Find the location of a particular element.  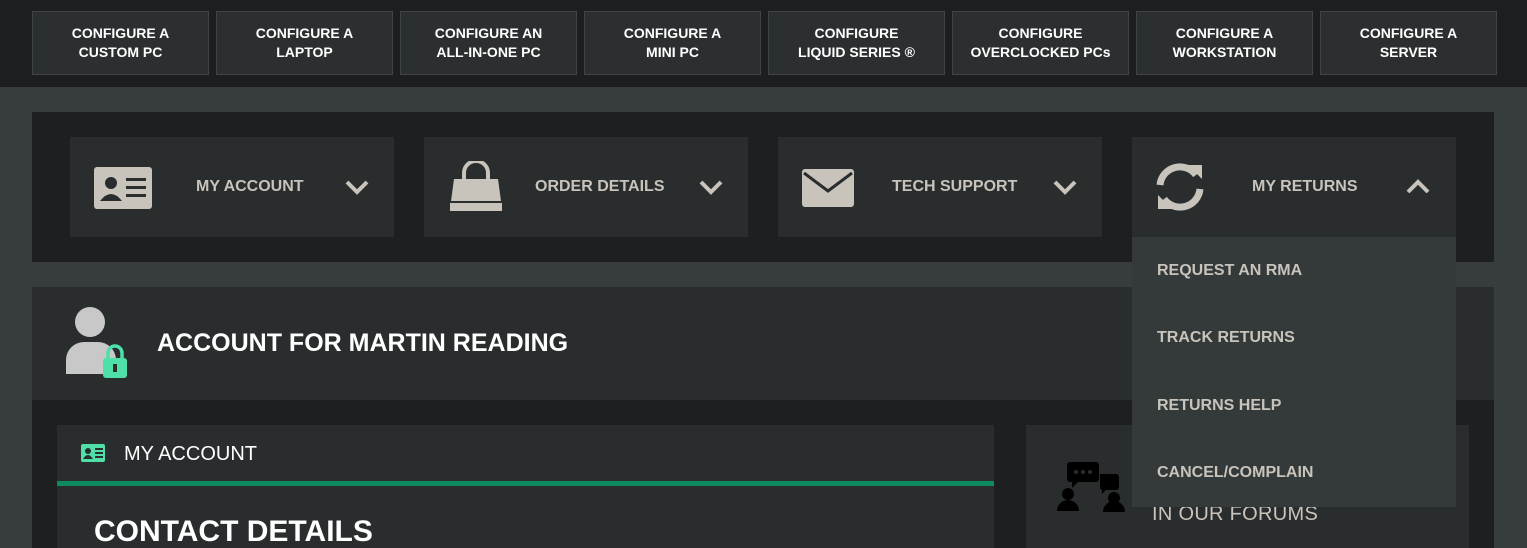

chevron-up-icon is located at coordinates (1418, 186).